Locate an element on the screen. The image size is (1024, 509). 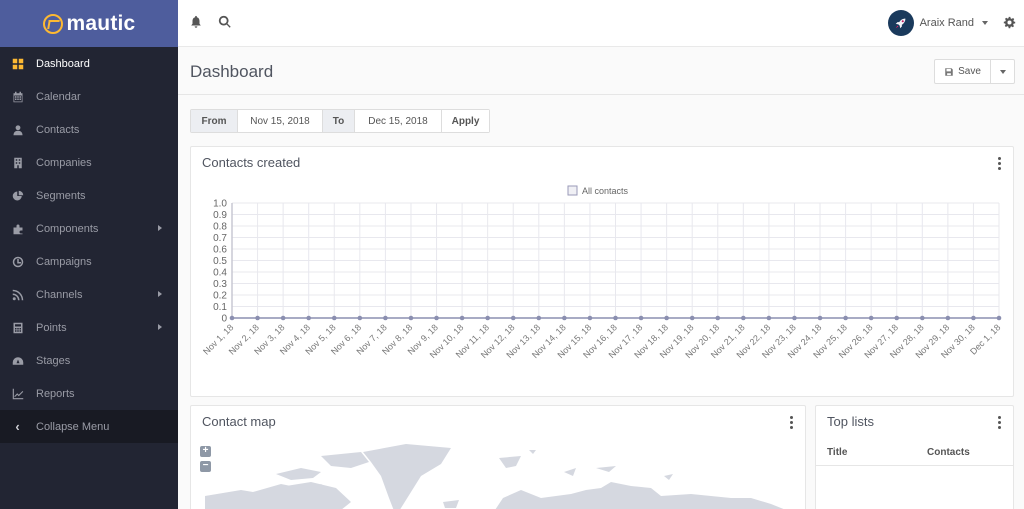
y-tick-label: 0.5 is located at coordinates (220, 261).